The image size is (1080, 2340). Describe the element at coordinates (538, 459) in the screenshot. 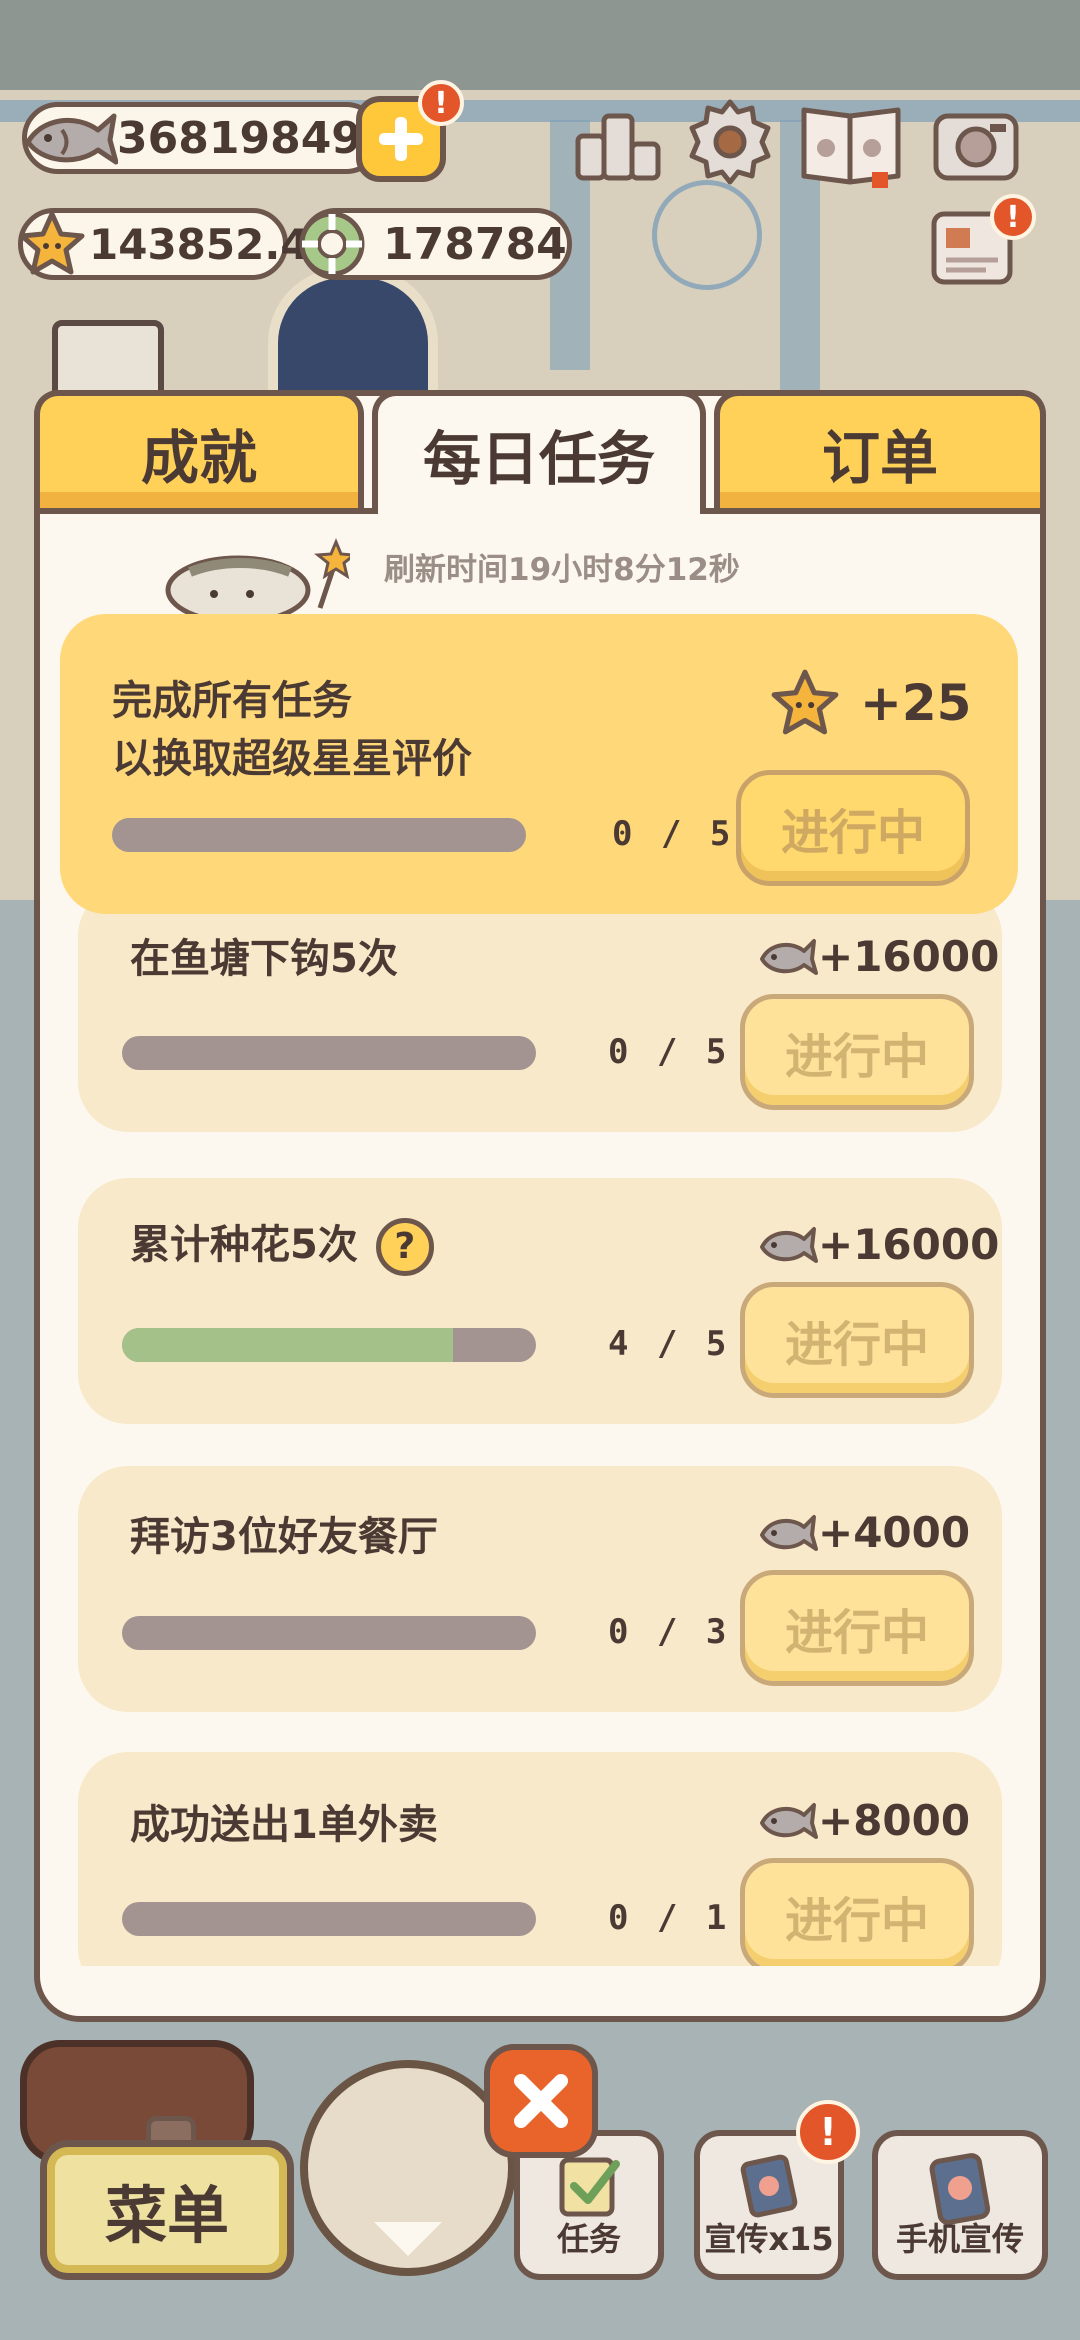

I see `tab-daily-tasks-label: 每日任务` at that location.